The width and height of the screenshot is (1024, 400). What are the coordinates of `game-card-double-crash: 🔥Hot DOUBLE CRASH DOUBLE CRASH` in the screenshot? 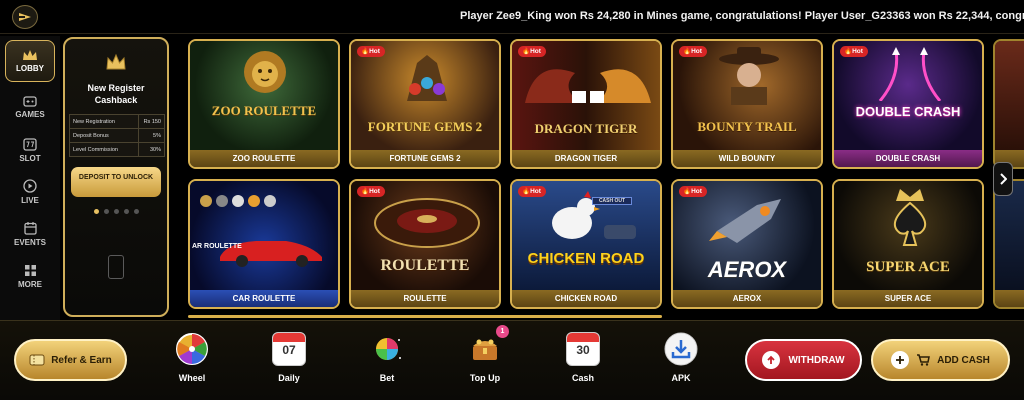 It's located at (908, 104).